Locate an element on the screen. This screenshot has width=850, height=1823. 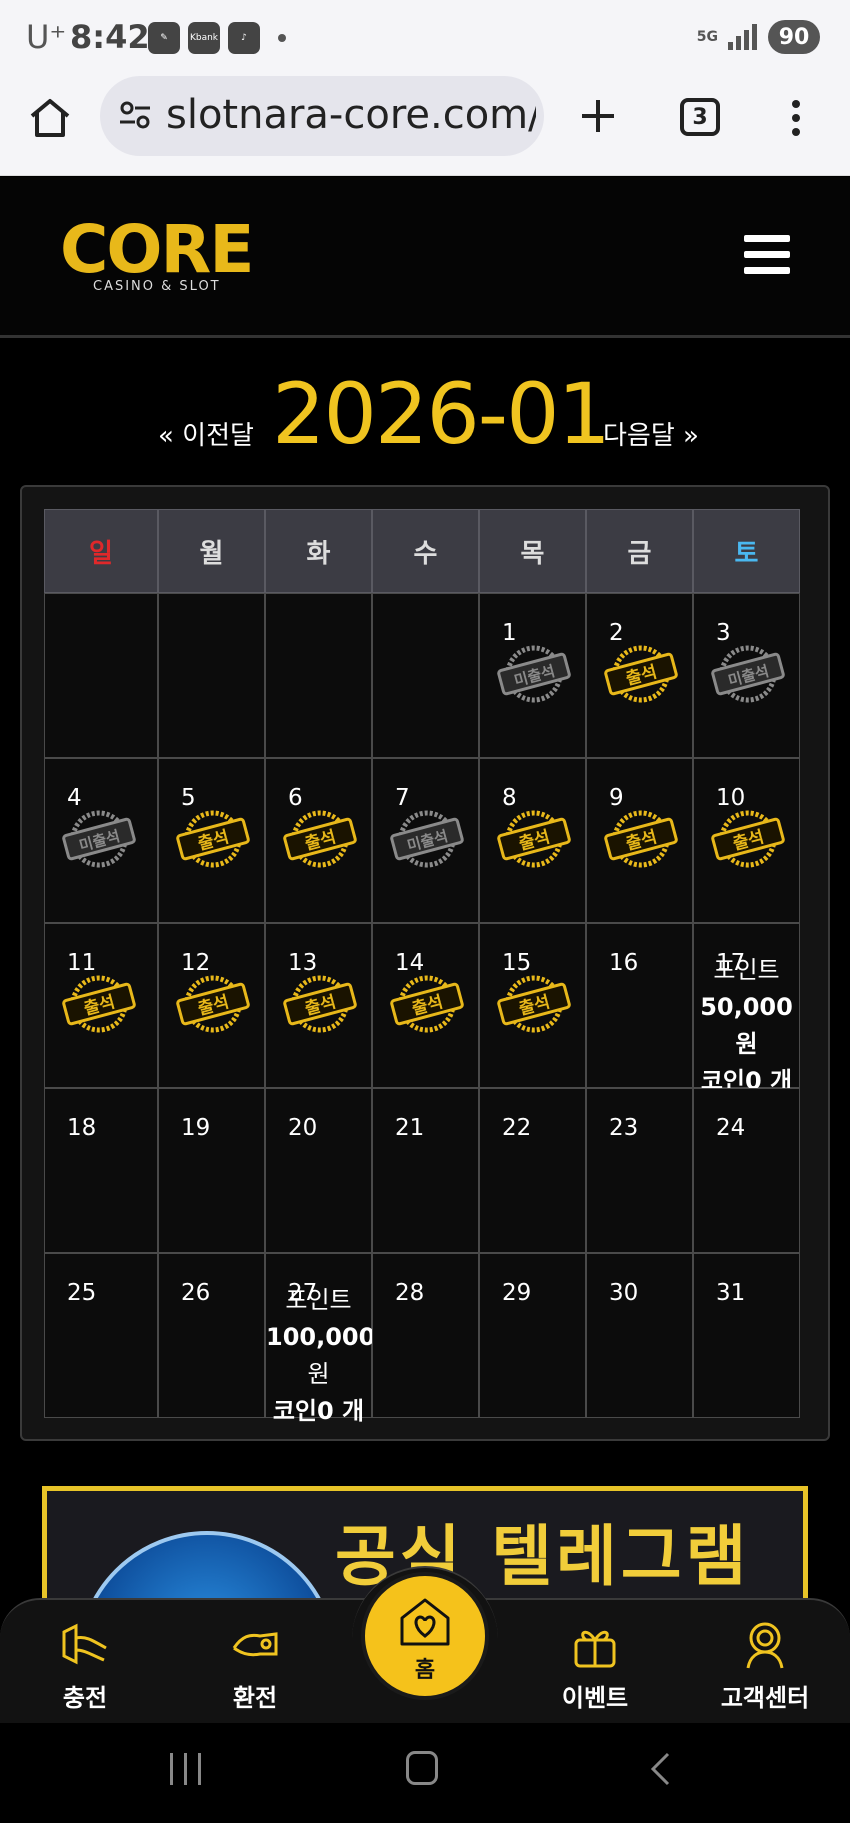
calendar-day-21: 21 is located at coordinates (425, 1170).